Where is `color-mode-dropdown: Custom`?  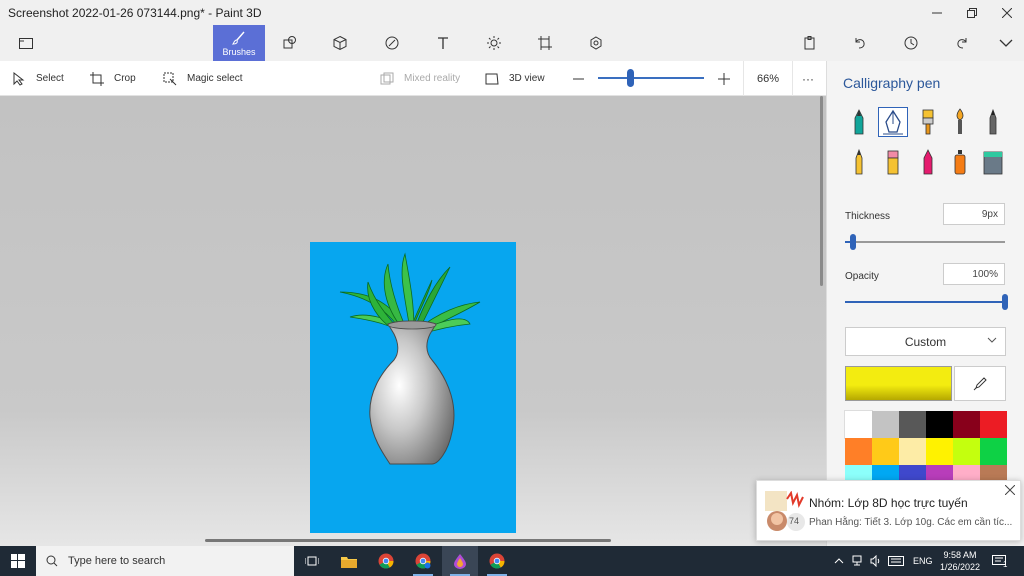
color-mode-dropdown: Custom is located at coordinates (925, 341).